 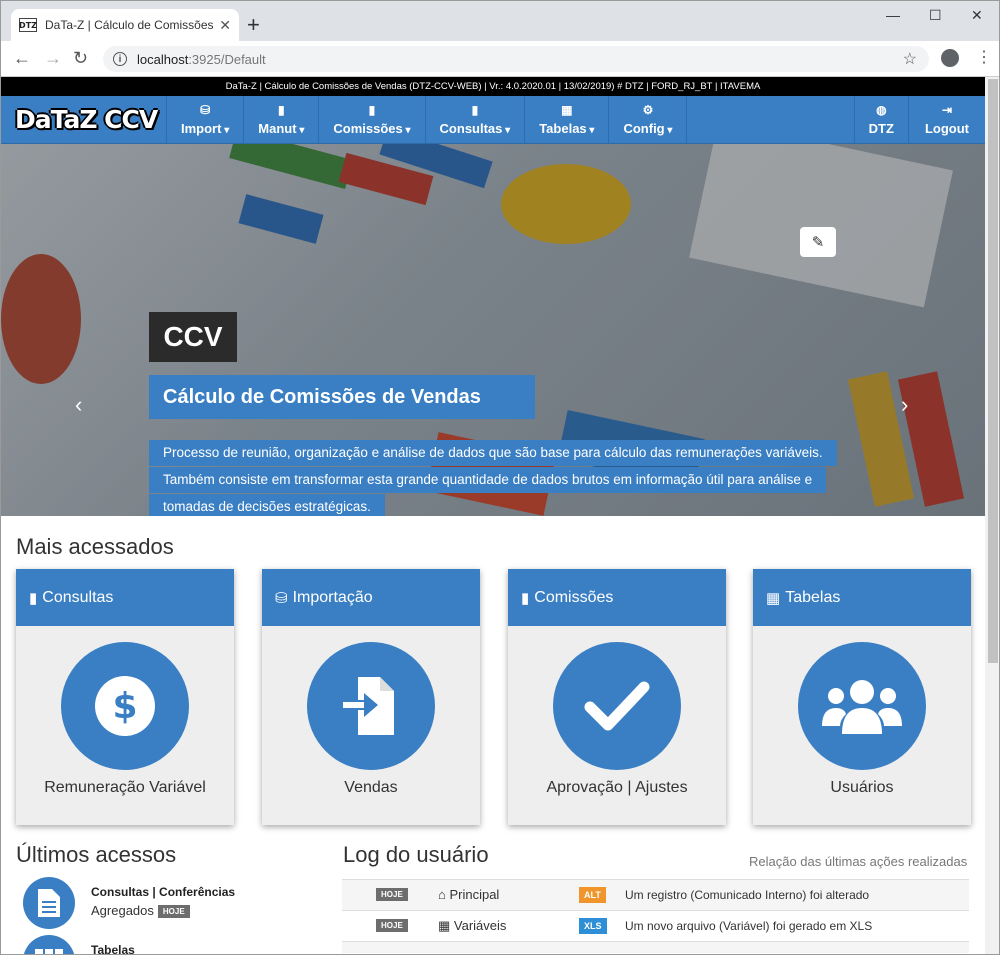 I want to click on carousel-next-icon: ›, so click(x=904, y=405).